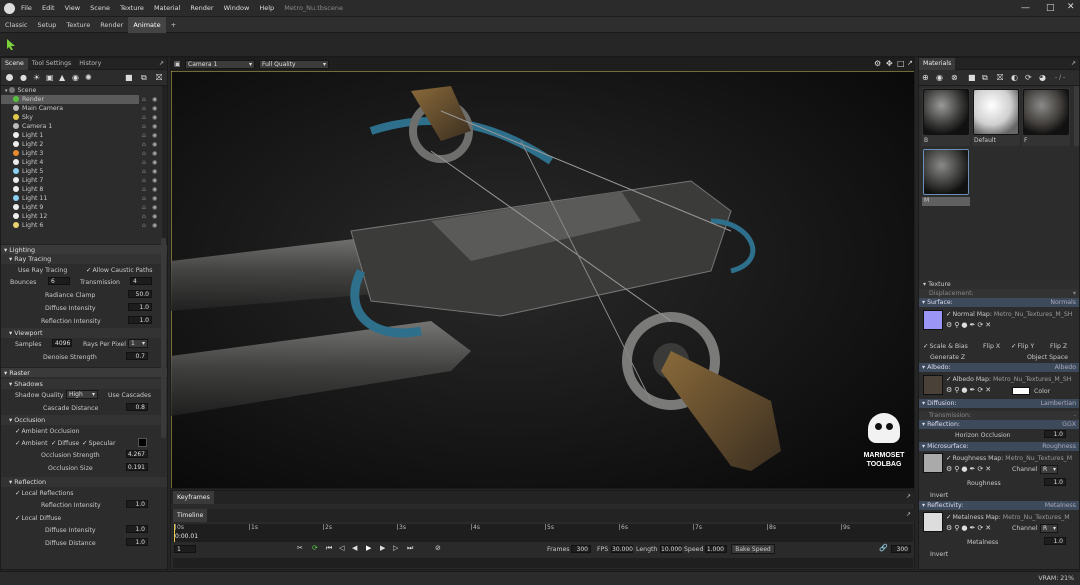 The height and width of the screenshot is (585, 1080). I want to click on picker-material-icon: ◕, so click(1042, 77).